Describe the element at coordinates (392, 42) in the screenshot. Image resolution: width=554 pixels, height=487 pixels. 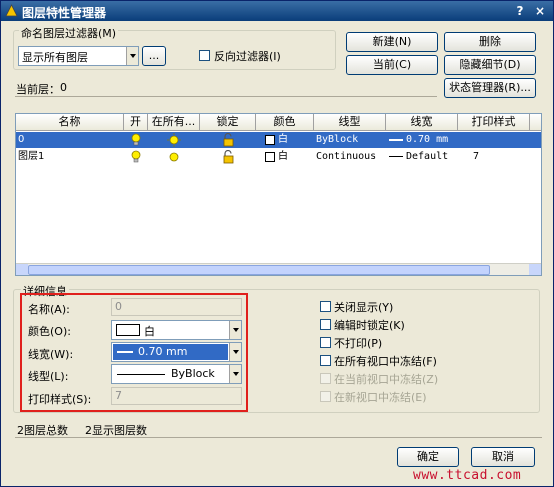
I see `new-layer-button: 新建(N)` at that location.